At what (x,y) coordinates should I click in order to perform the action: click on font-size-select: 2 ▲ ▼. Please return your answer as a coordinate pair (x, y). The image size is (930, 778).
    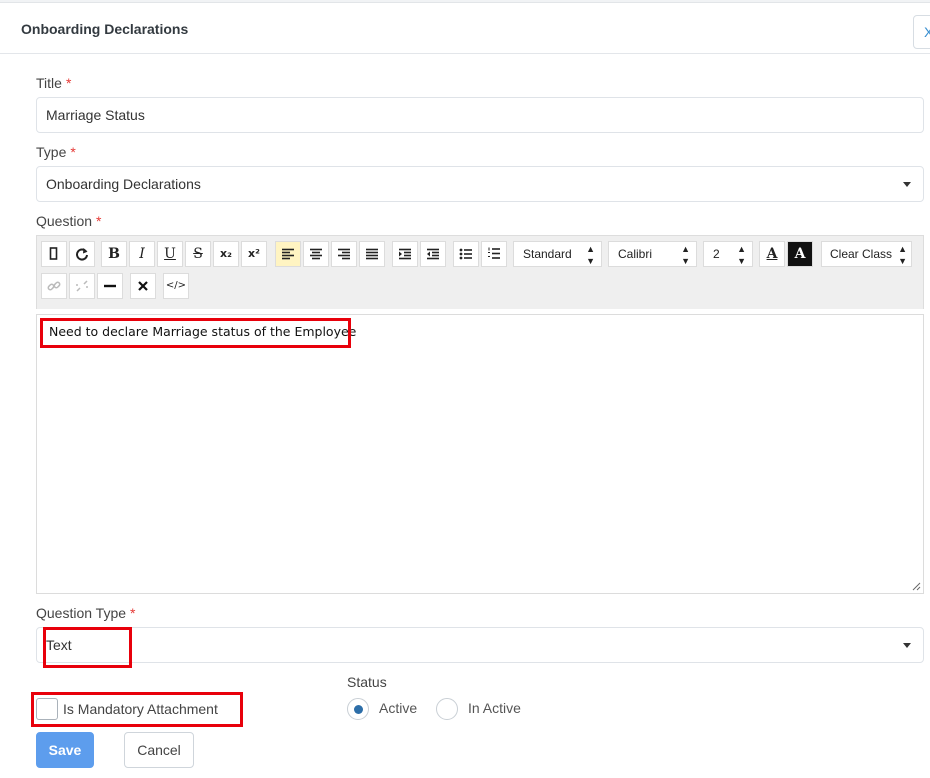
    Looking at the image, I should click on (728, 254).